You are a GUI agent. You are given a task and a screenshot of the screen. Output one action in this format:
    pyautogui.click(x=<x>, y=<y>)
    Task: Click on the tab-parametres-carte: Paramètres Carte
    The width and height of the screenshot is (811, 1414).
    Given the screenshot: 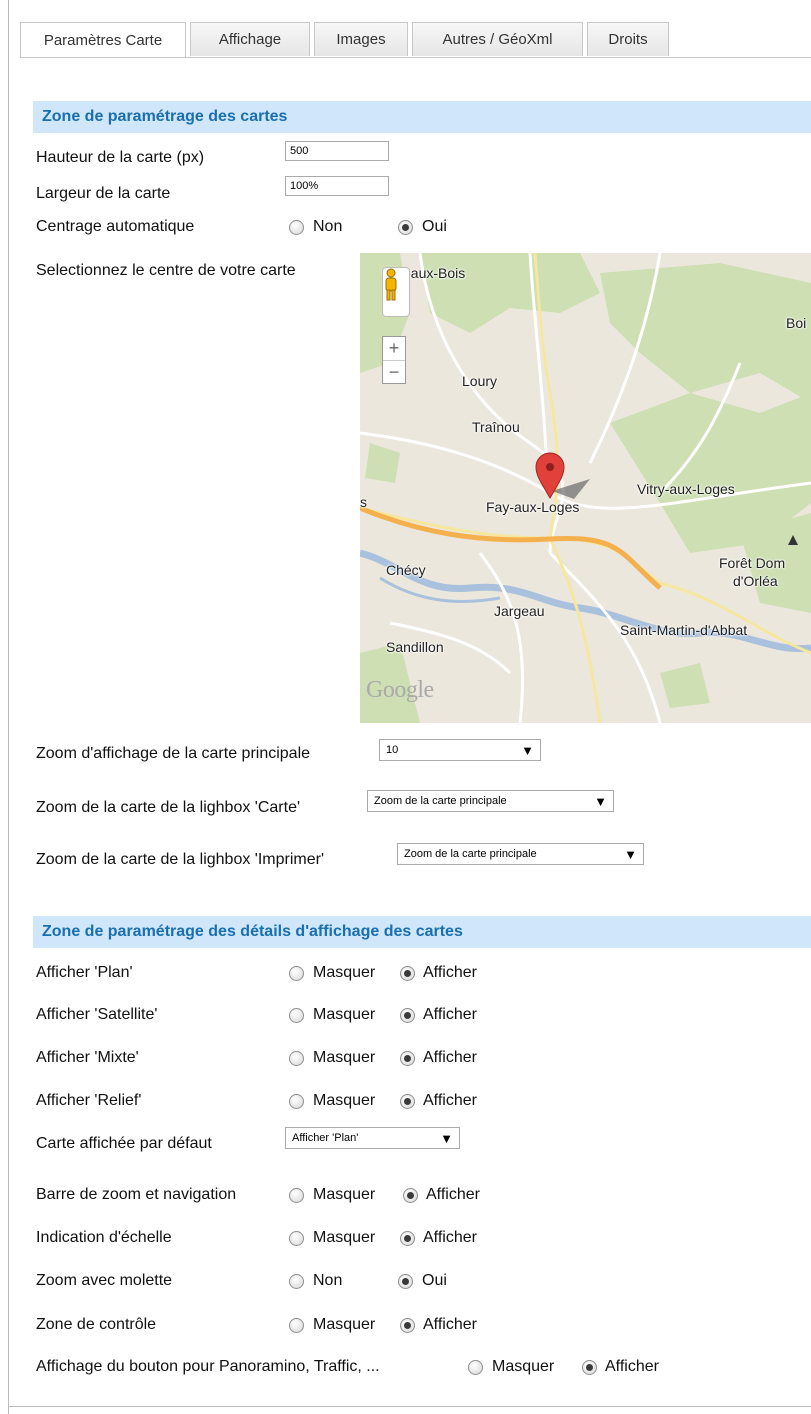 What is the action you would take?
    pyautogui.click(x=103, y=40)
    